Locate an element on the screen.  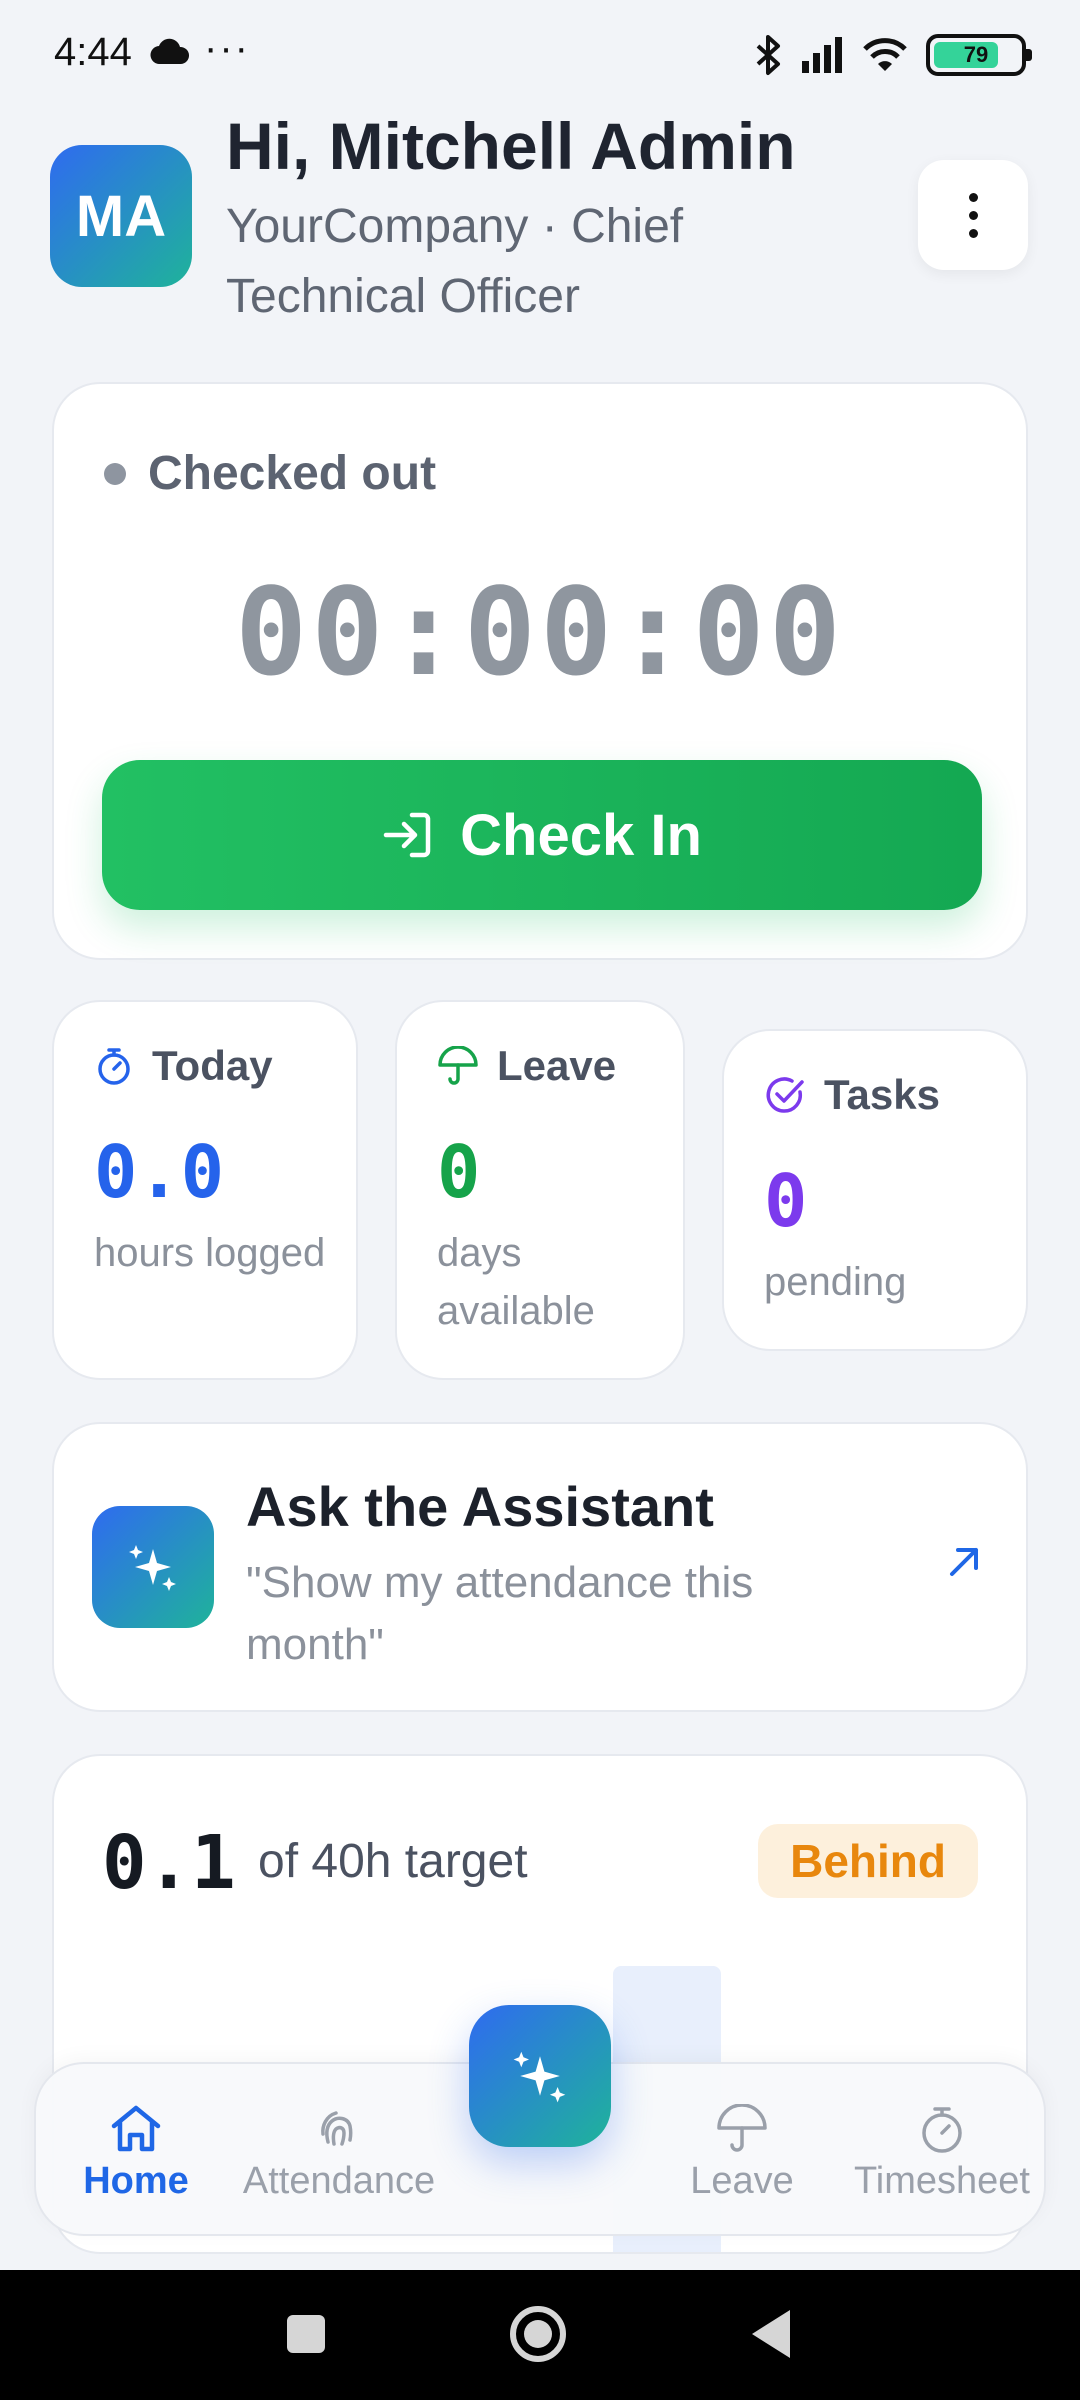
home-icon is located at coordinates (136, 2128).